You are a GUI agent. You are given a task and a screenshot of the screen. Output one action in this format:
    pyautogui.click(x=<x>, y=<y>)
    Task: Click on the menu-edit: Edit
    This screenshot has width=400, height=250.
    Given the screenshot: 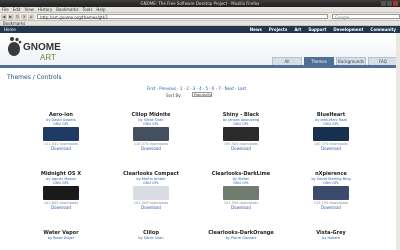 What is the action you would take?
    pyautogui.click(x=17, y=9)
    